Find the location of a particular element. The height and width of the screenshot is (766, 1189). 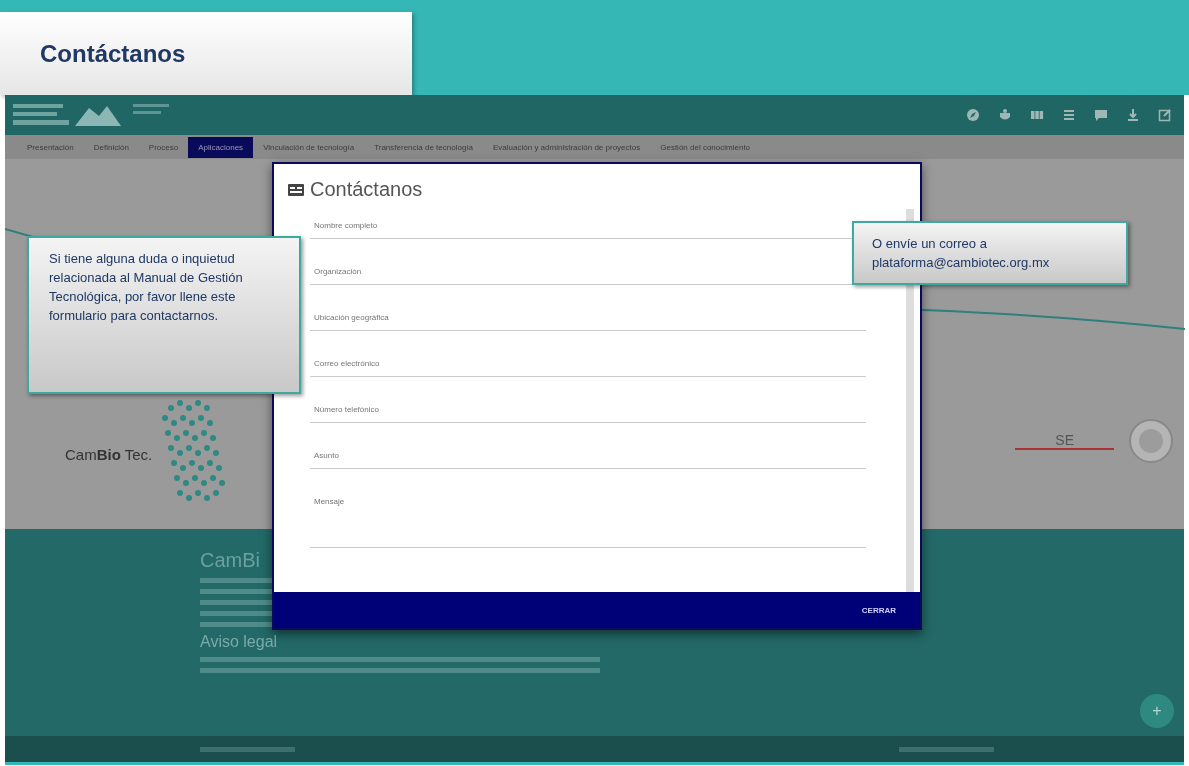

government-logo-text: SE is located at coordinates (1064, 441).